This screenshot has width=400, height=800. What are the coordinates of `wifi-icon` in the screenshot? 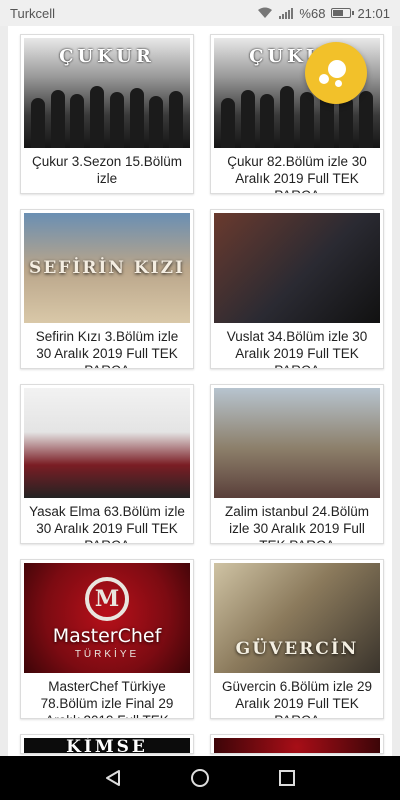 It's located at (265, 12).